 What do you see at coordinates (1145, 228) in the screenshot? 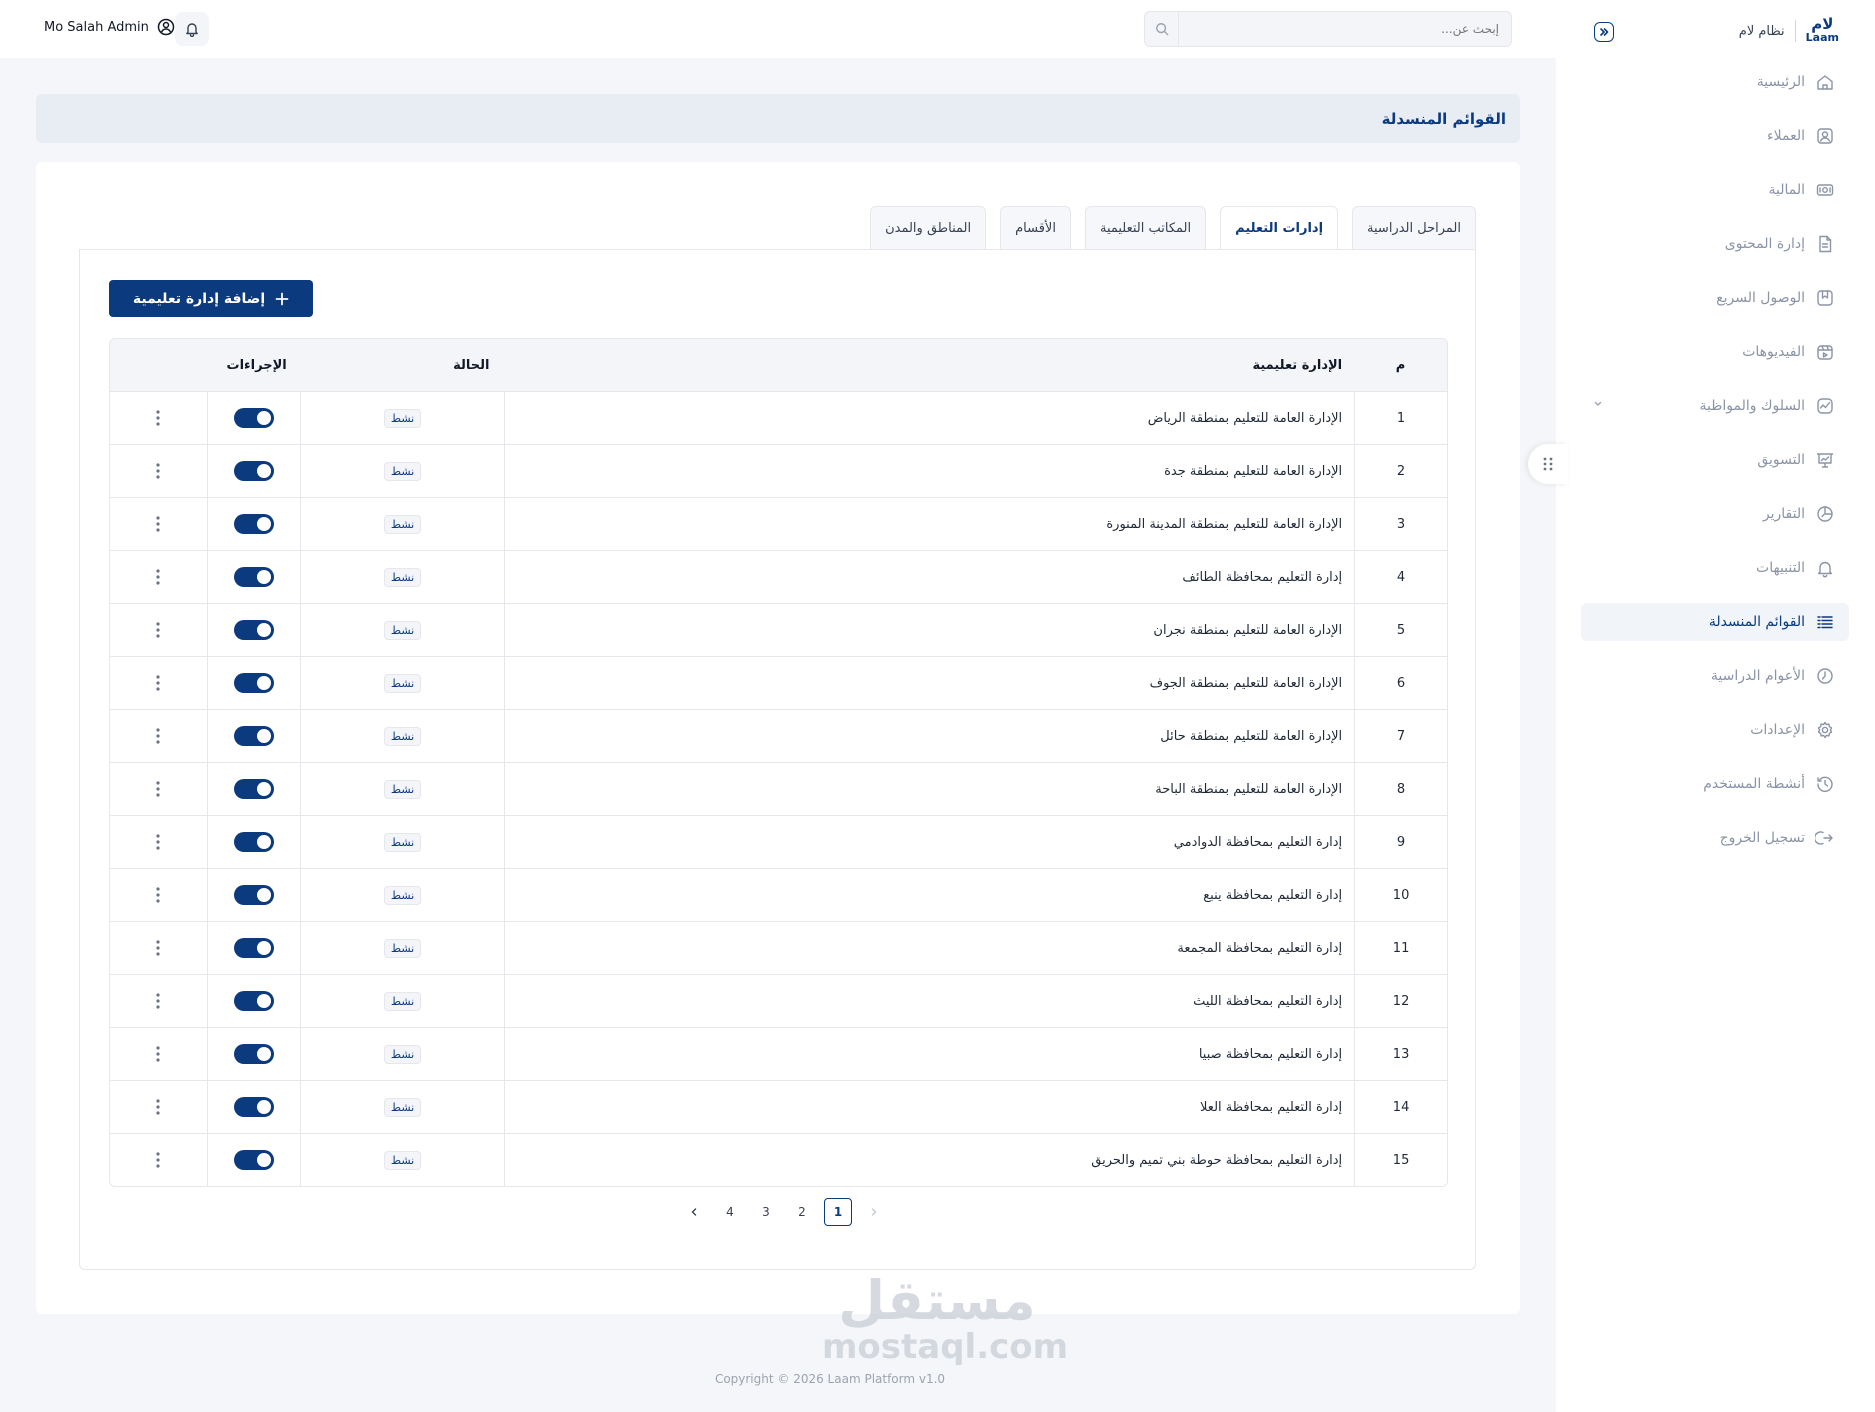
I see `tab-2: المكاتب التعليمية` at bounding box center [1145, 228].